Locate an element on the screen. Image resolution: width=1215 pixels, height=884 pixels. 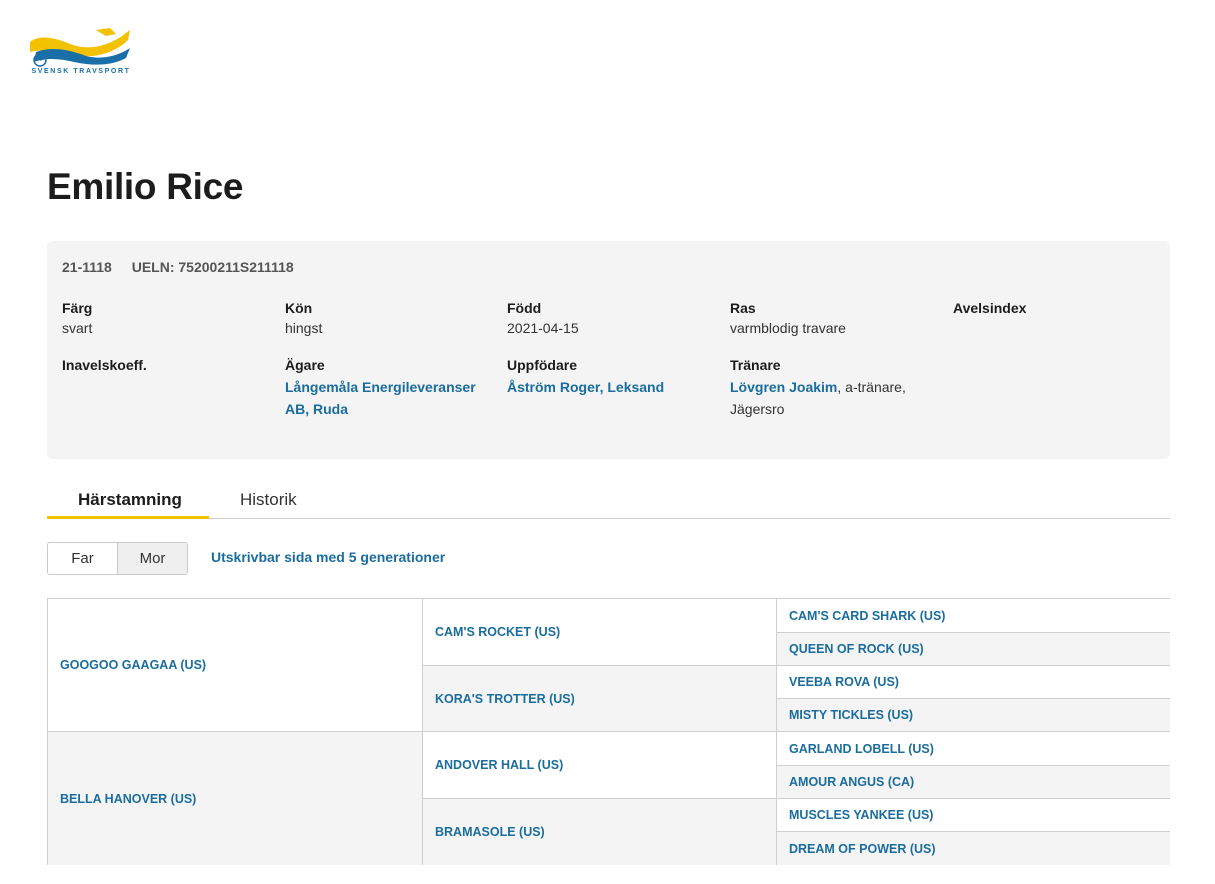
breeder-label: Uppfödare is located at coordinates (542, 365).